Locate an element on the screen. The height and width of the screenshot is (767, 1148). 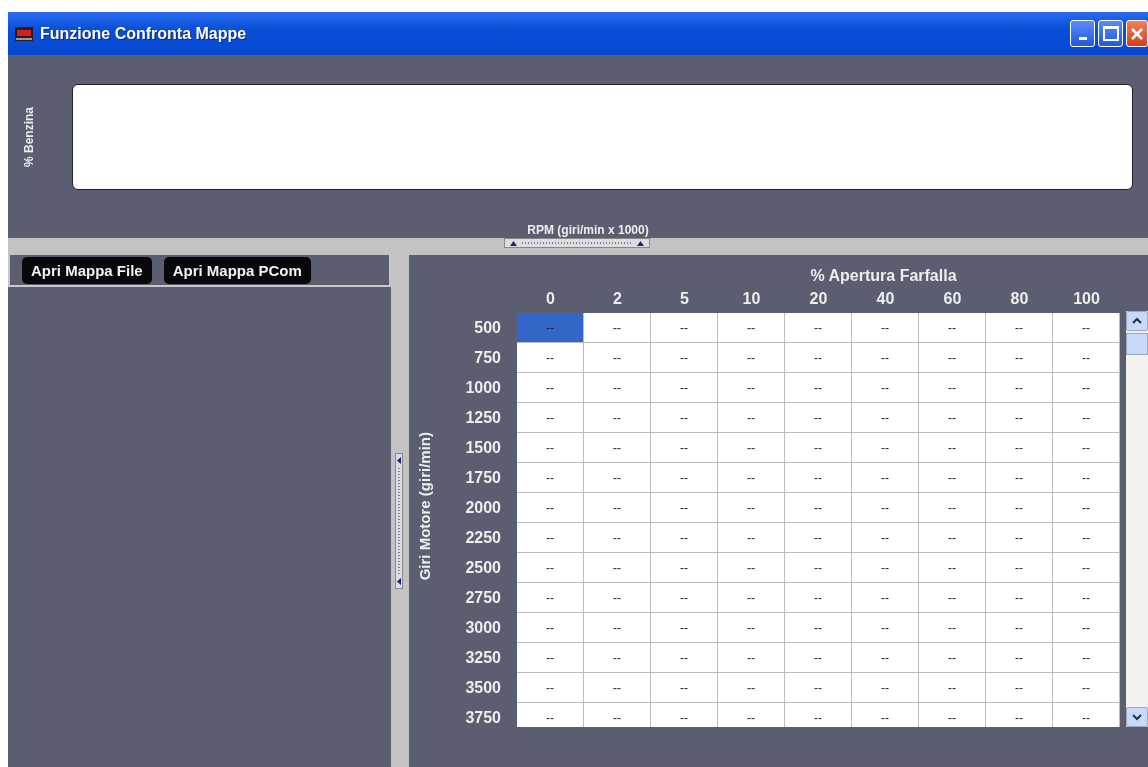
scrollbar-thumb is located at coordinates (1137, 344).